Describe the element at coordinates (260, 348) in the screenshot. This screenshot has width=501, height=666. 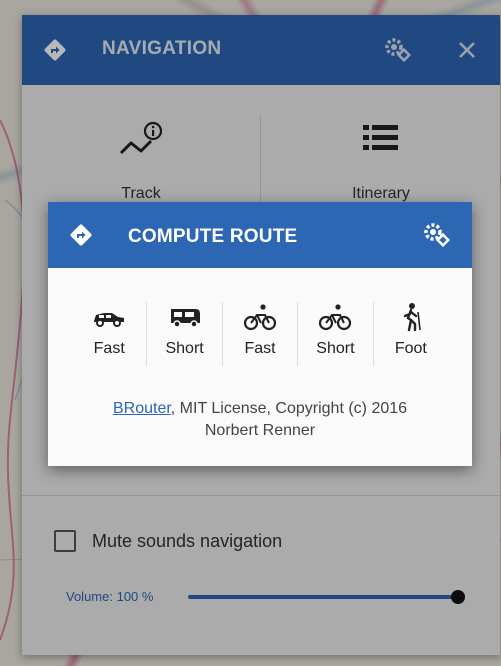
I see `profile-bike-fast-label: Fast` at that location.